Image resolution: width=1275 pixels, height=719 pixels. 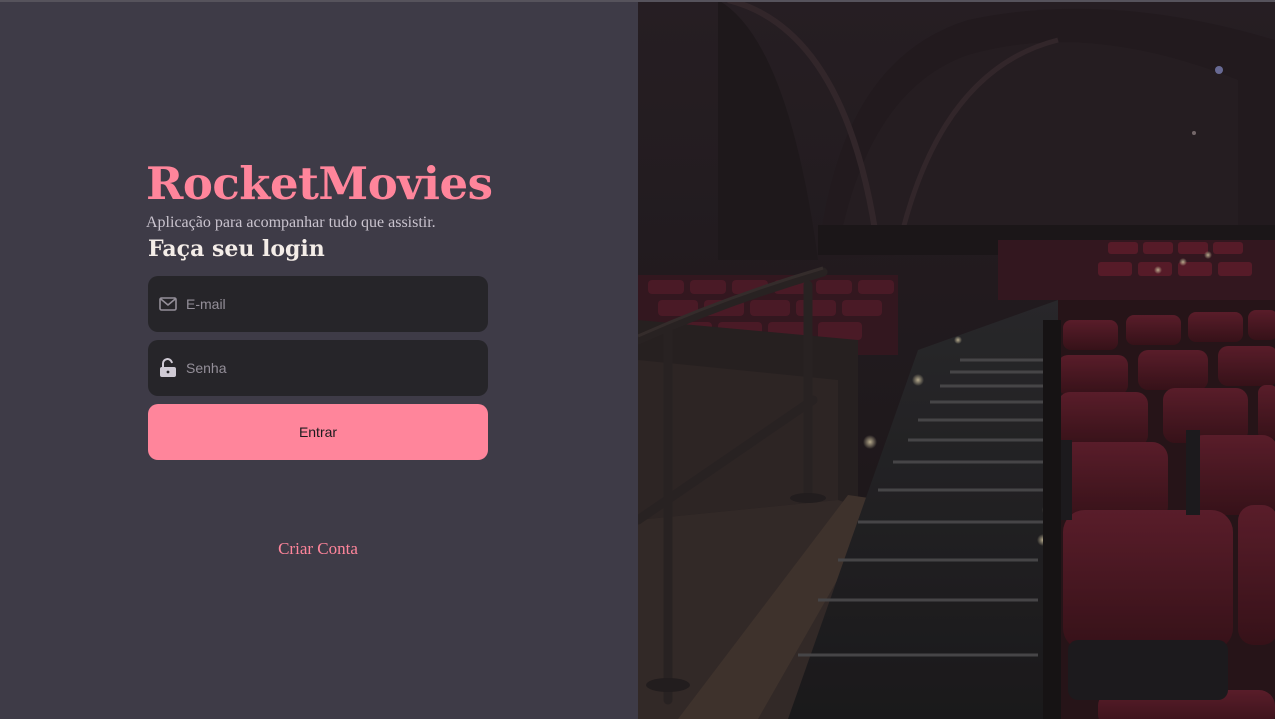 I want to click on brand-title: RocketMovies, so click(x=319, y=183).